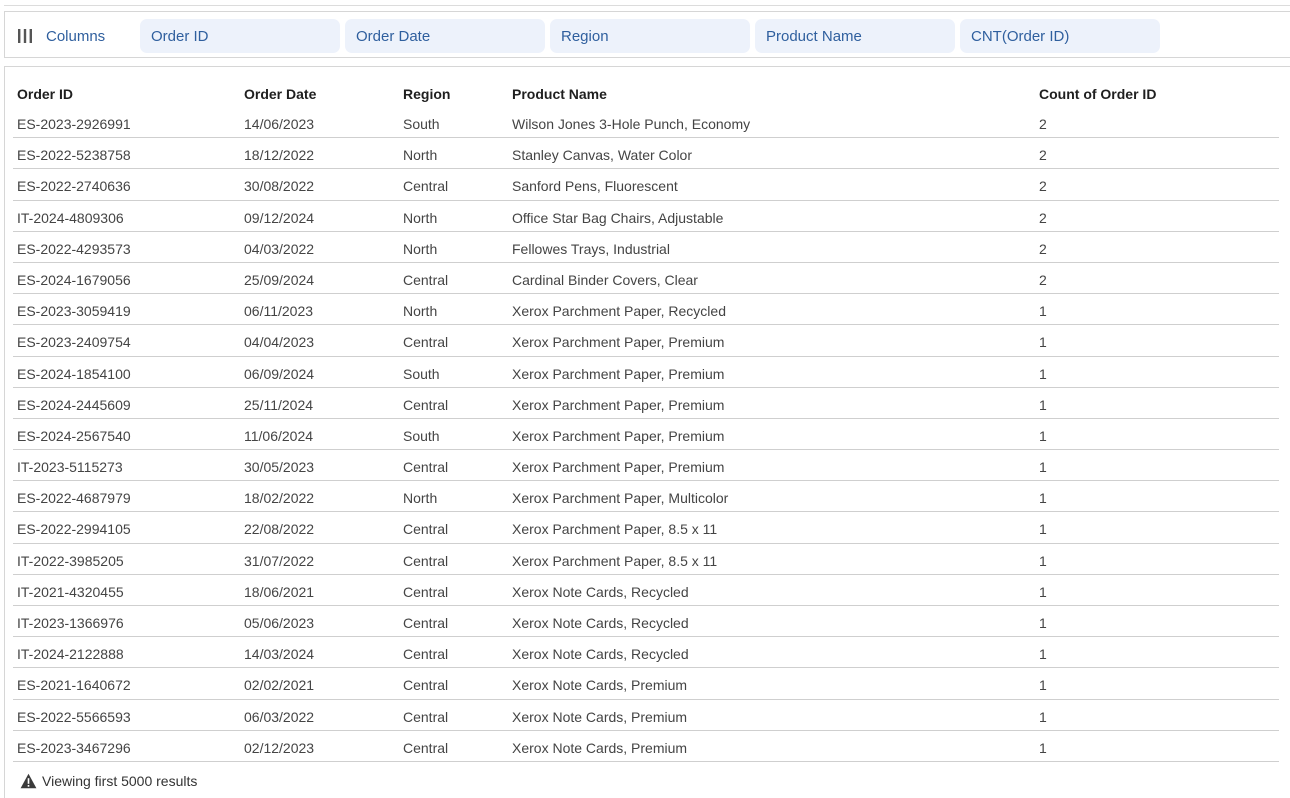 The width and height of the screenshot is (1290, 798). What do you see at coordinates (74, 747) in the screenshot?
I see `cell-order-id: ES-2023-3467296` at bounding box center [74, 747].